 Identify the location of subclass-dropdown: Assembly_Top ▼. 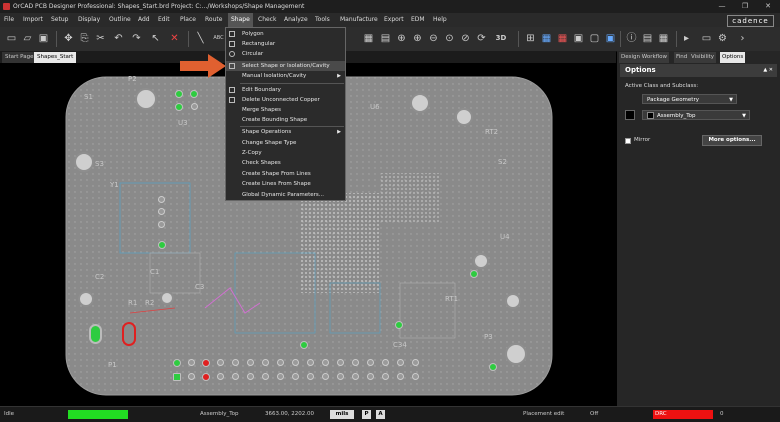
(696, 115).